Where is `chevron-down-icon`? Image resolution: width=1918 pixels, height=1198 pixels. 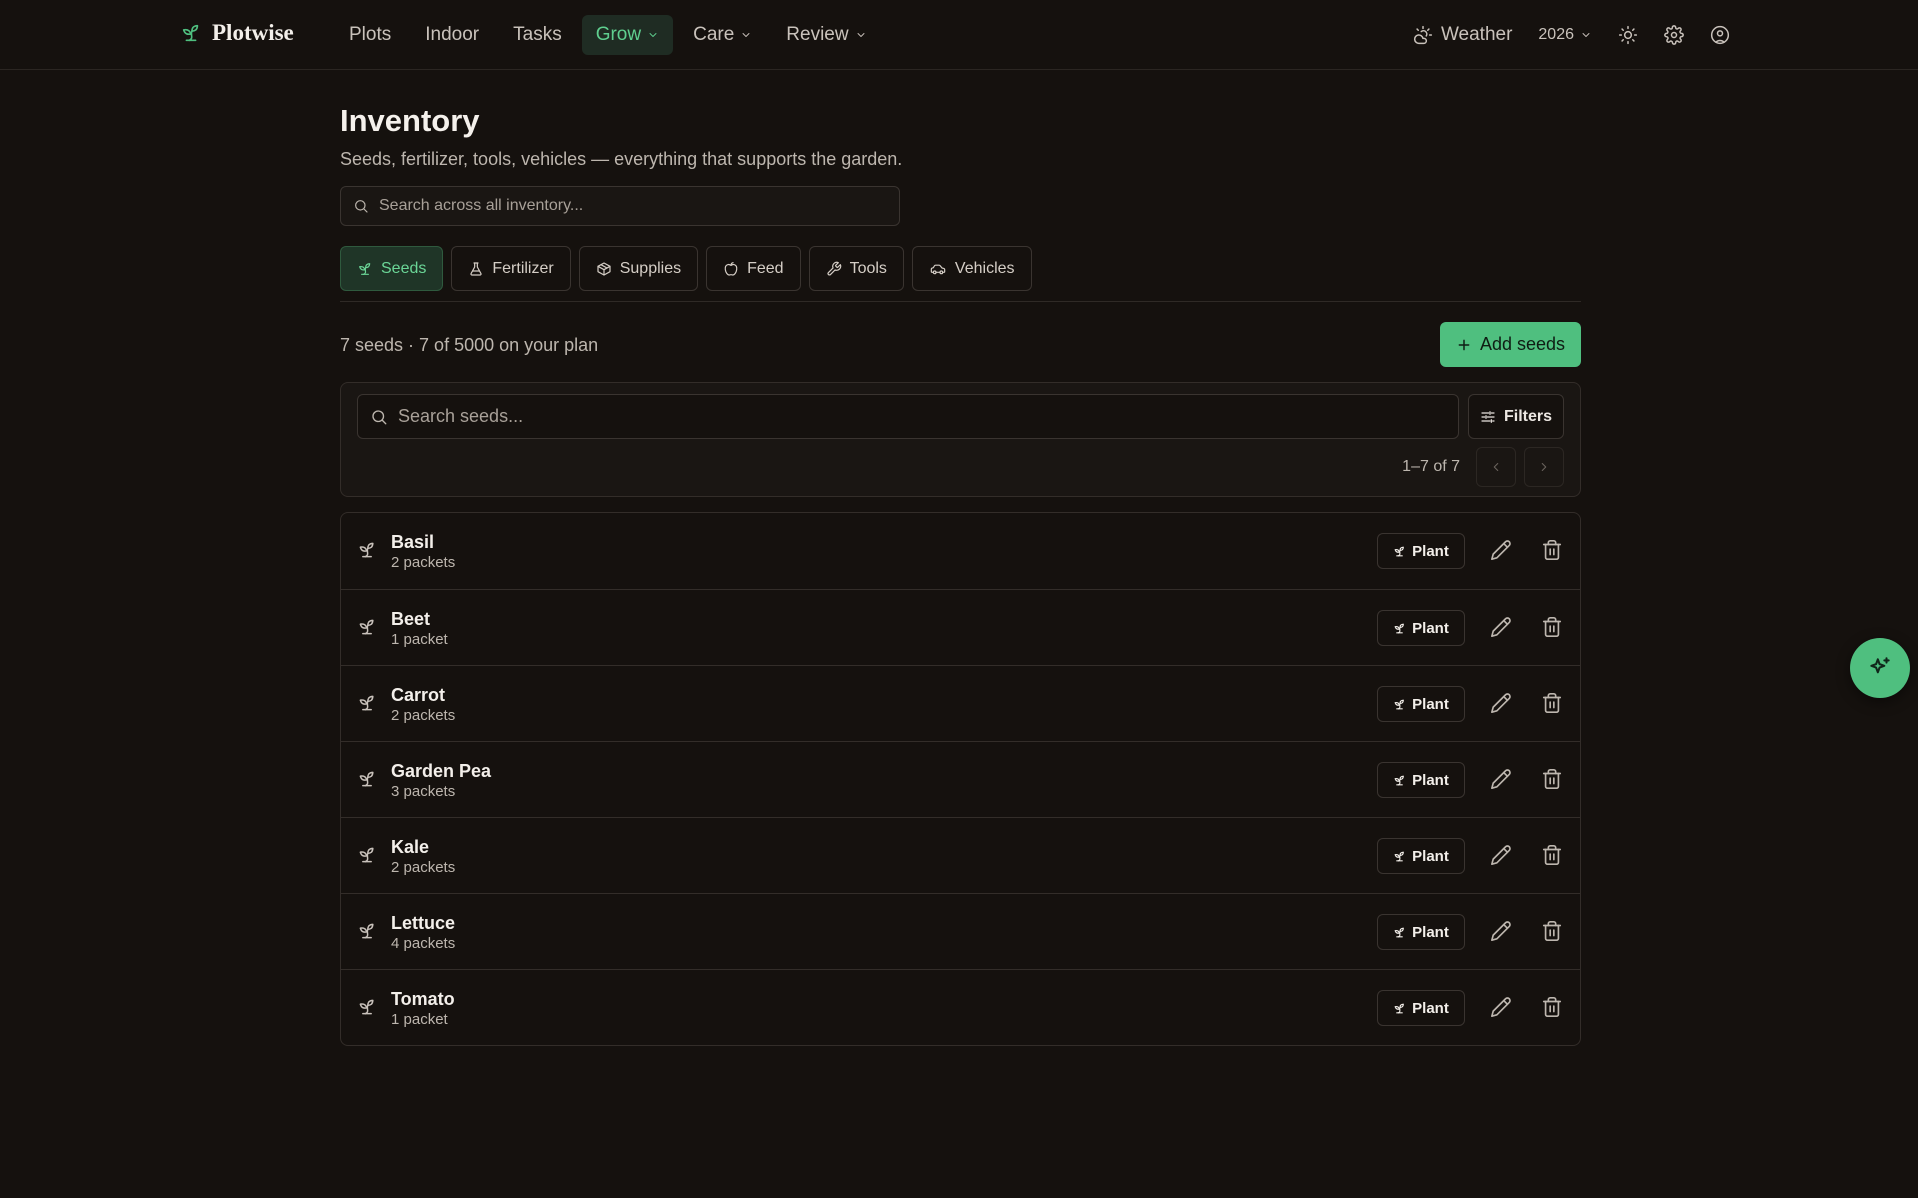
chevron-down-icon is located at coordinates (746, 35).